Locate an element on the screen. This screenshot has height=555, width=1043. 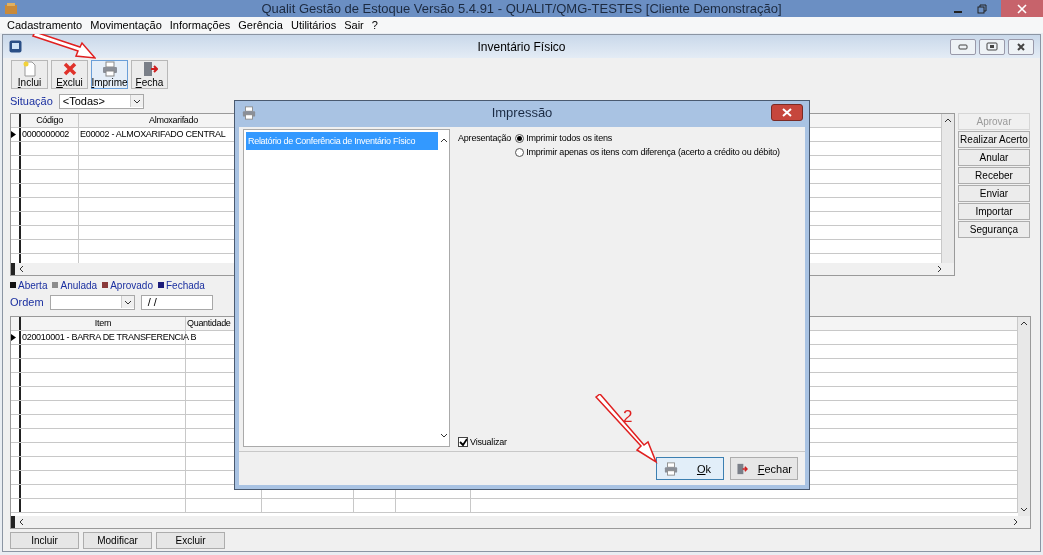
column-header: Código is located at coordinates (50, 120).